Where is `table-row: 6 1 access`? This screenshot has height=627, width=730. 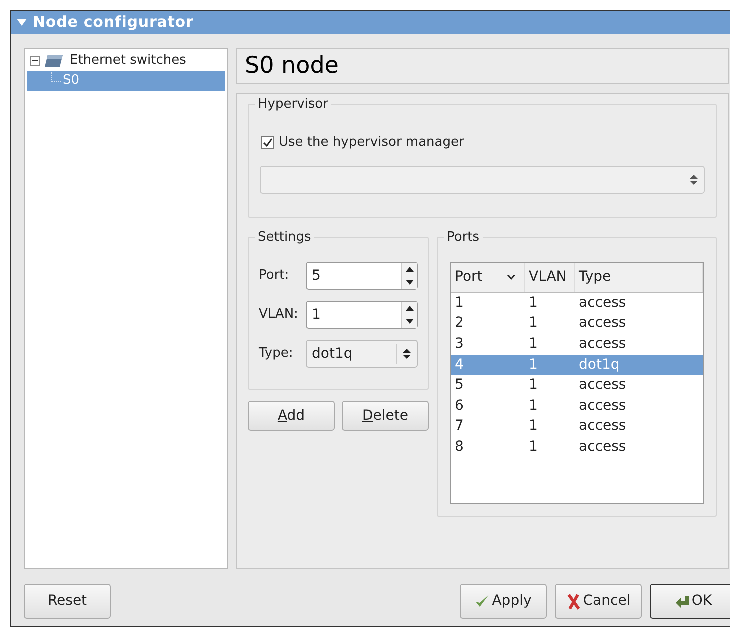 table-row: 6 1 access is located at coordinates (577, 406).